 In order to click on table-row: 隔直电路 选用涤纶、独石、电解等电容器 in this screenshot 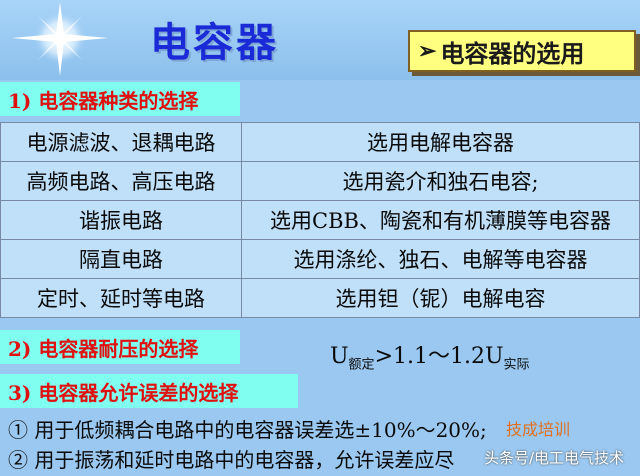, I will do `click(320, 259)`.